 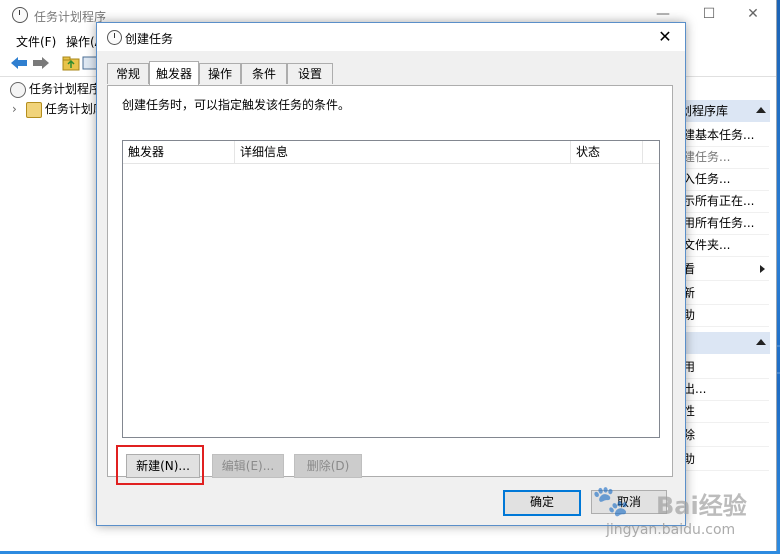 I want to click on navigation-tree: 任务计划程序 › 任务计划库, so click(x=52, y=313).